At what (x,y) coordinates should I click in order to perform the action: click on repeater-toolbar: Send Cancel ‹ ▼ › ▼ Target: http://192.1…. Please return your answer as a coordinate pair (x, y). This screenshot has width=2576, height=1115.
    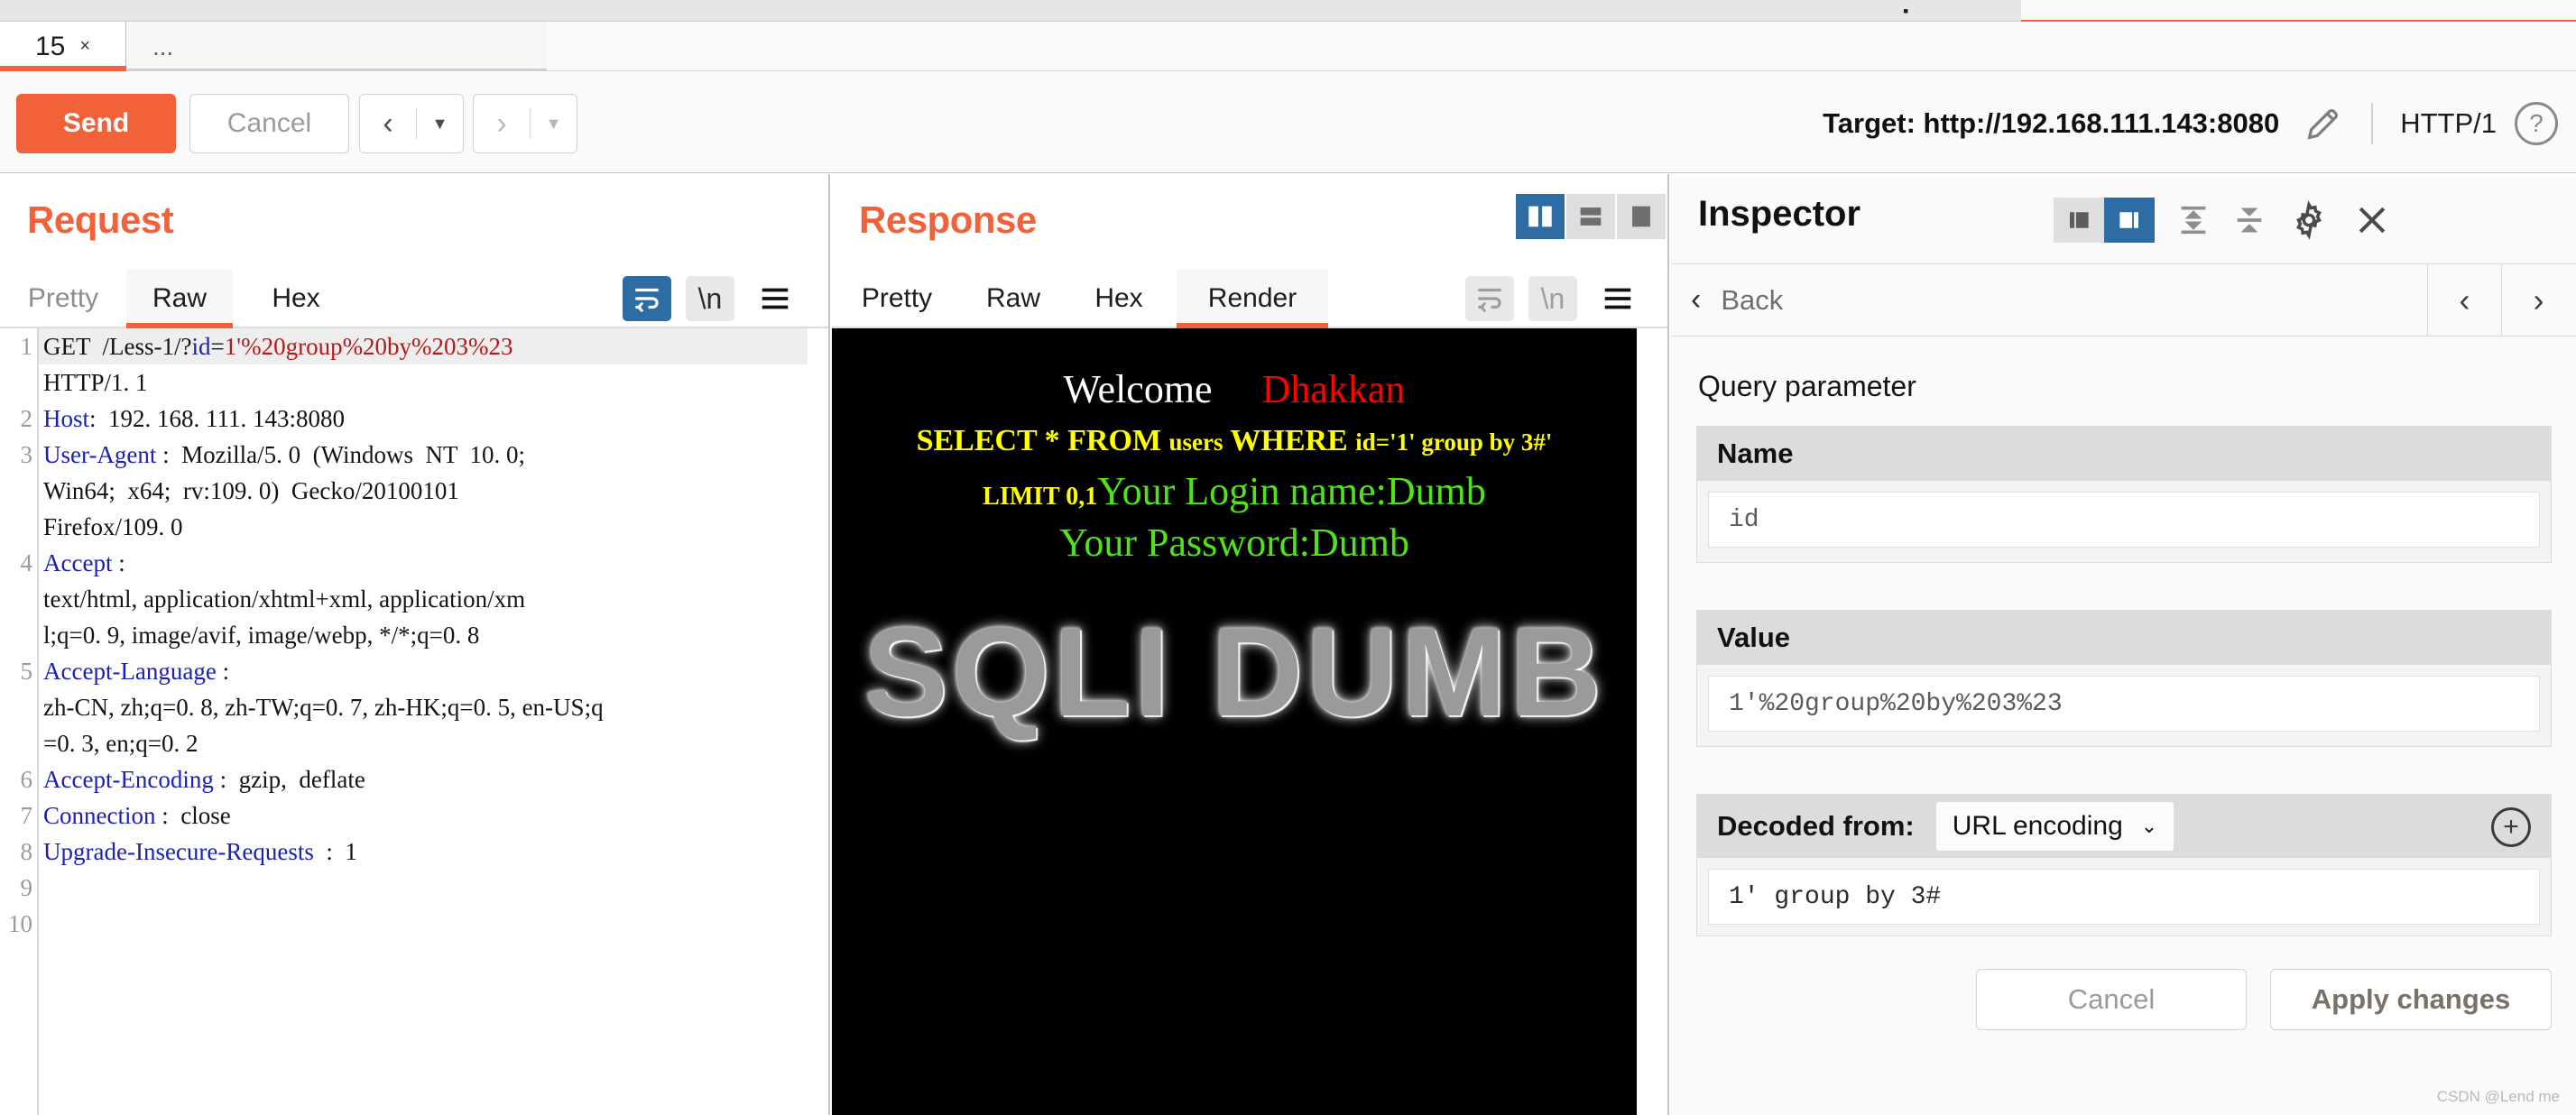
    Looking at the image, I should click on (1288, 122).